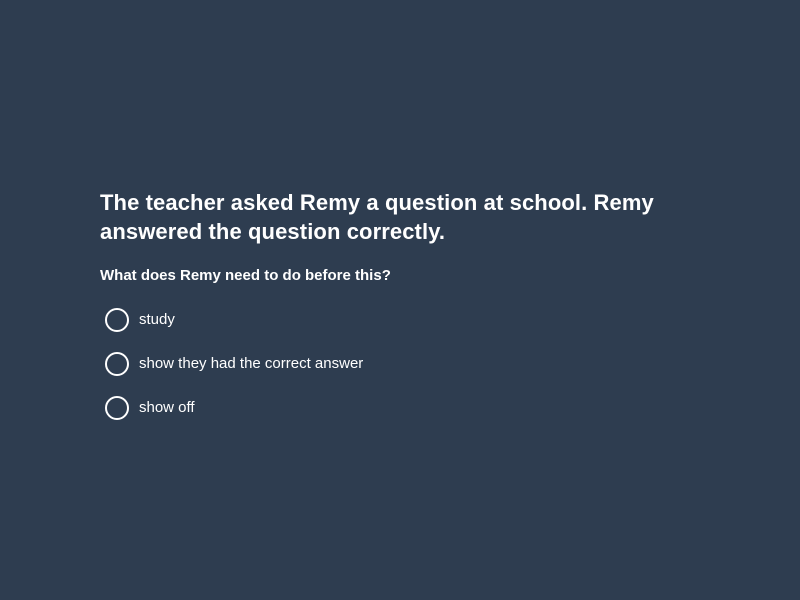 The height and width of the screenshot is (600, 800). What do you see at coordinates (410, 320) in the screenshot?
I see `answer-option-study: study` at bounding box center [410, 320].